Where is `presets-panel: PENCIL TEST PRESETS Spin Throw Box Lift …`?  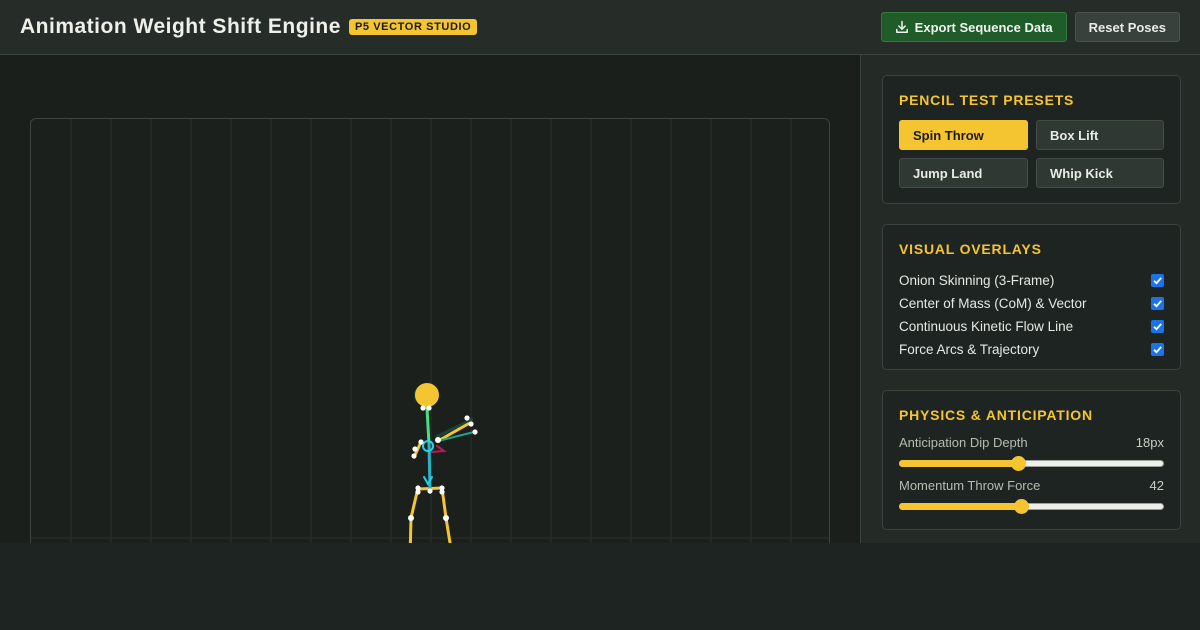
presets-panel: PENCIL TEST PRESETS Spin Throw Box Lift … is located at coordinates (1031, 139).